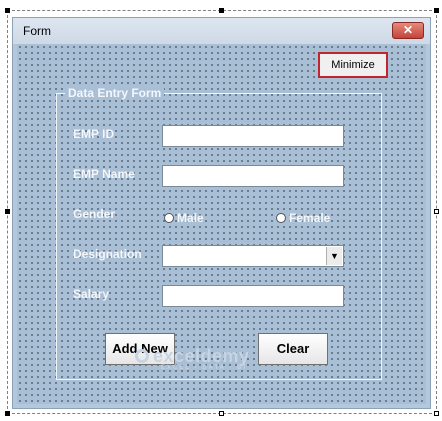 Image resolution: width=442 pixels, height=421 pixels. What do you see at coordinates (436, 211) in the screenshot?
I see `selection-handle-middle-right` at bounding box center [436, 211].